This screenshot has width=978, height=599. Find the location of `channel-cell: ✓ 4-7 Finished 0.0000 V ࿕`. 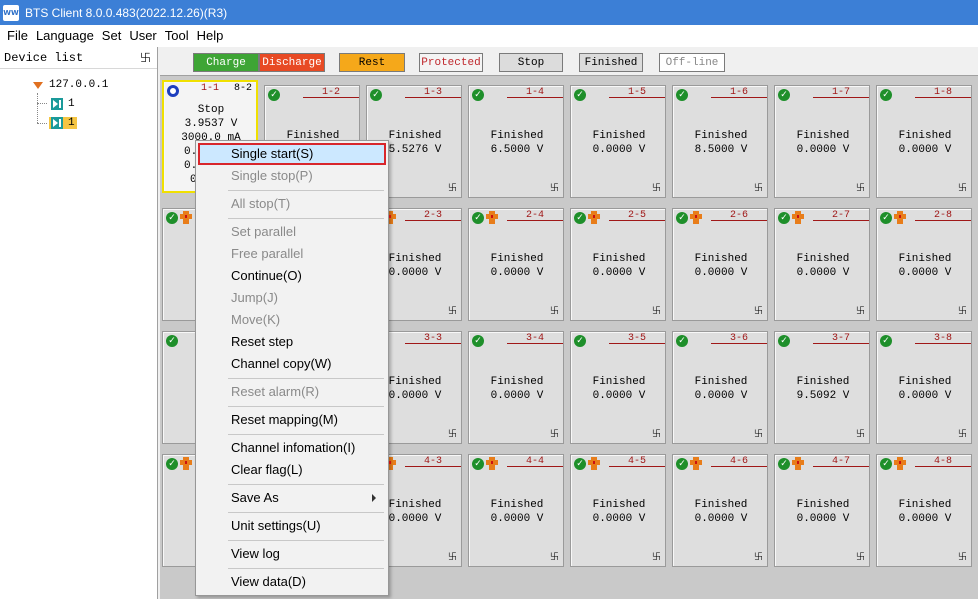

channel-cell: ✓ 4-7 Finished 0.0000 V ࿕ is located at coordinates (822, 510).